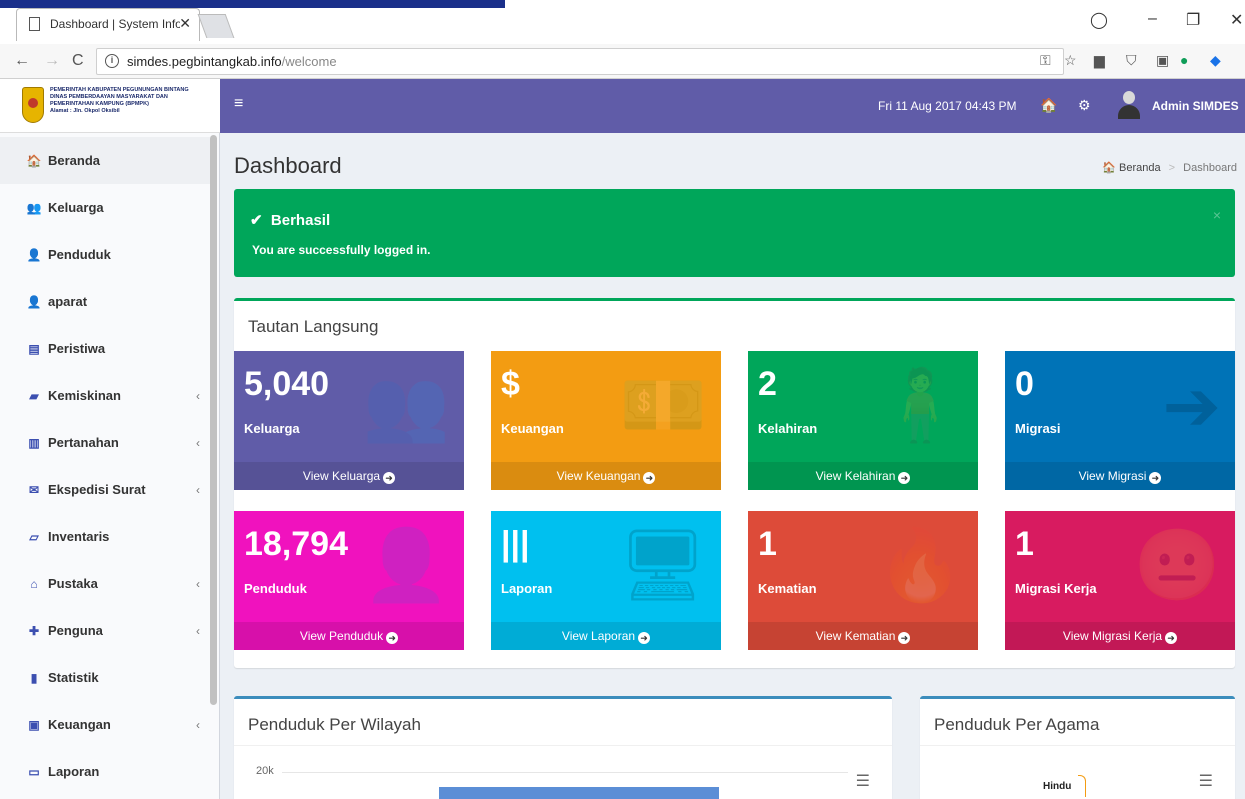 This screenshot has height=799, width=1245. What do you see at coordinates (1140, 168) in the screenshot?
I see `breadcrumb-home: Beranda` at bounding box center [1140, 168].